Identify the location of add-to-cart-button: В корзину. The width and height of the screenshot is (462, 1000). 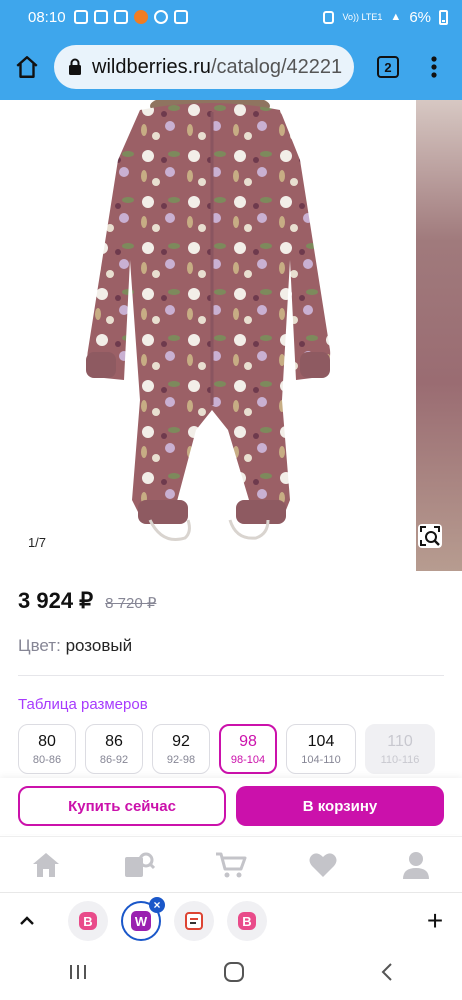
(340, 806).